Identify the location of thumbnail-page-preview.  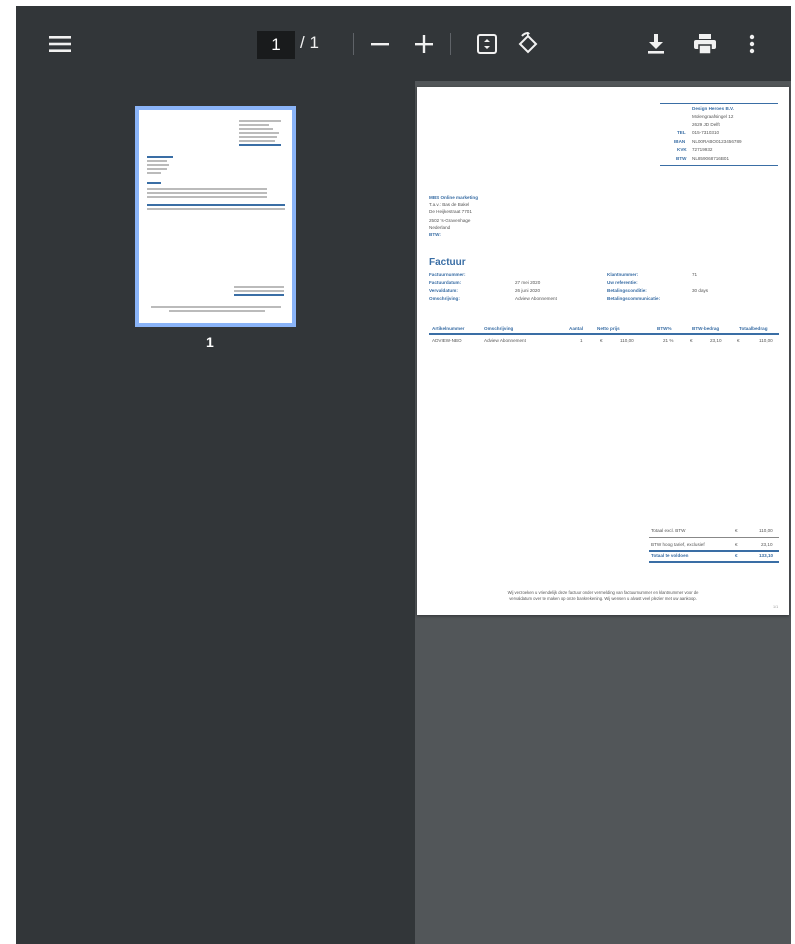
(215, 216).